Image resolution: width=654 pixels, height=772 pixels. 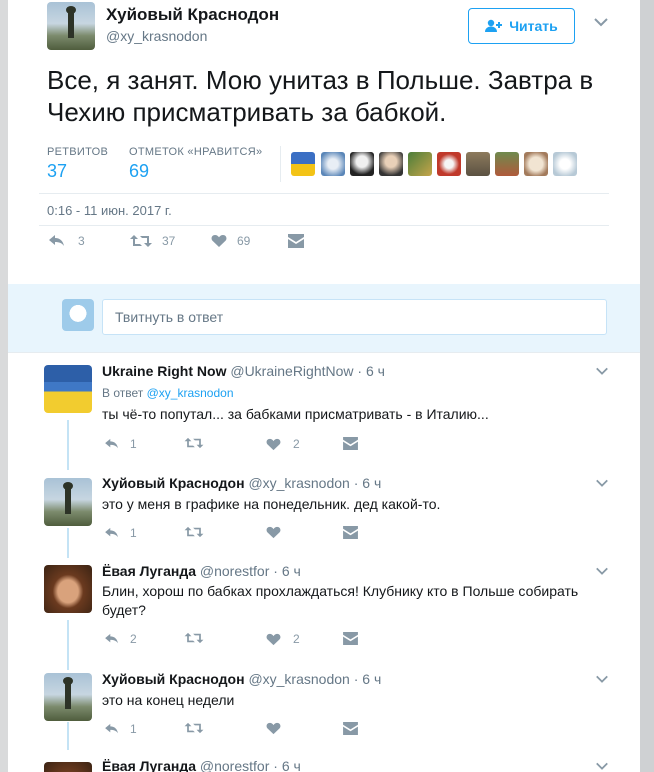 What do you see at coordinates (291, 371) in the screenshot?
I see `reply-author-handle: @UkraineRightNow` at bounding box center [291, 371].